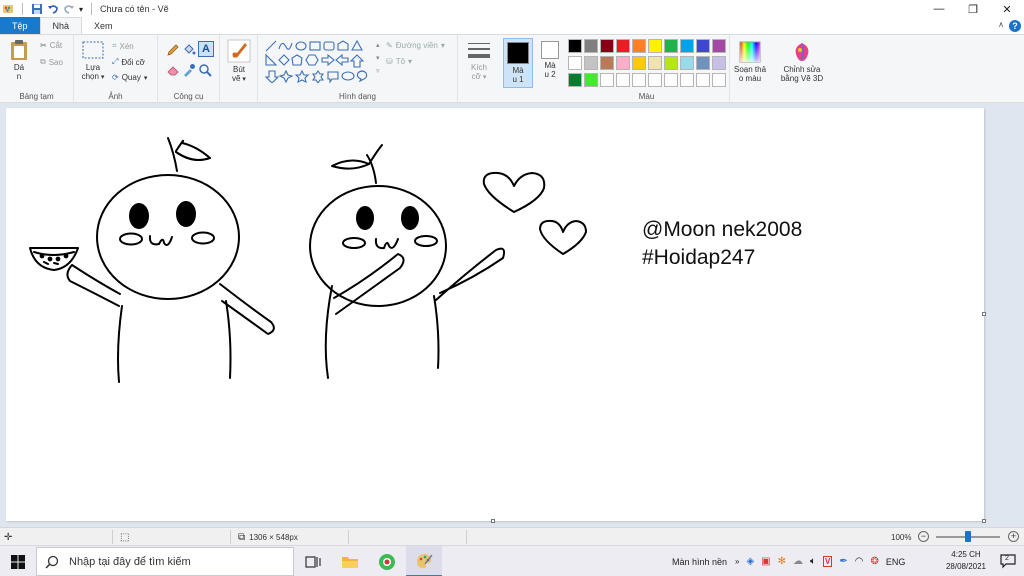  I want to click on task-view-button, so click(313, 561).